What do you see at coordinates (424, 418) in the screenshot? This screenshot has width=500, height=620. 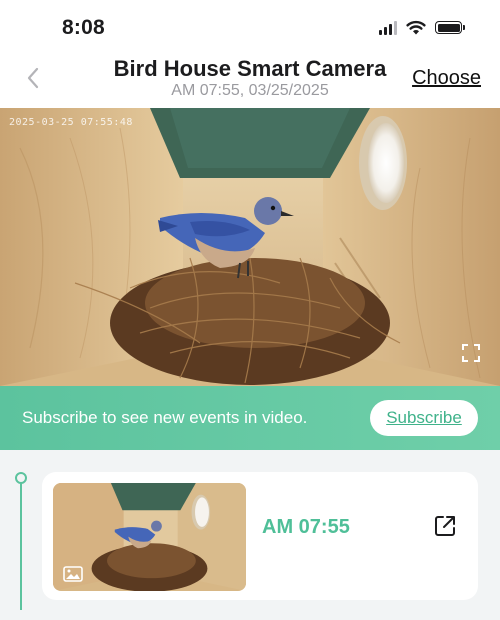 I see `subscribe-button: Subscribe` at bounding box center [424, 418].